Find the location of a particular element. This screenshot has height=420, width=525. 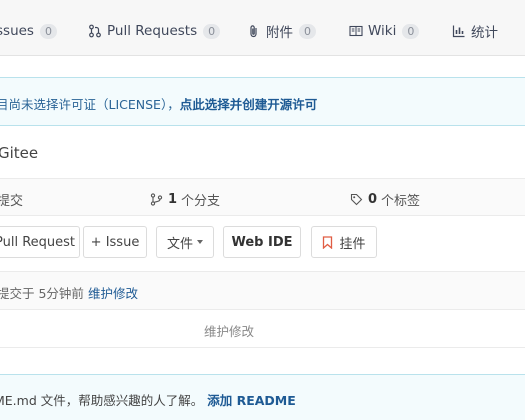

tag-icon is located at coordinates (356, 199).